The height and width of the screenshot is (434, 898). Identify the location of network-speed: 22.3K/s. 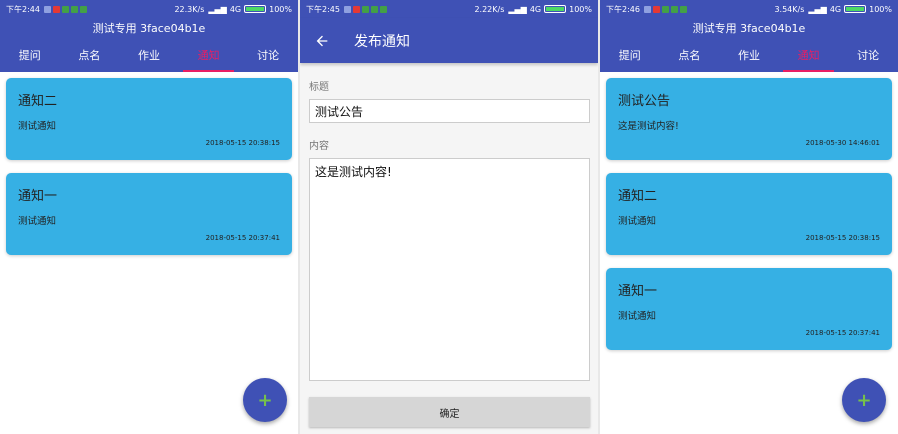
(189, 9).